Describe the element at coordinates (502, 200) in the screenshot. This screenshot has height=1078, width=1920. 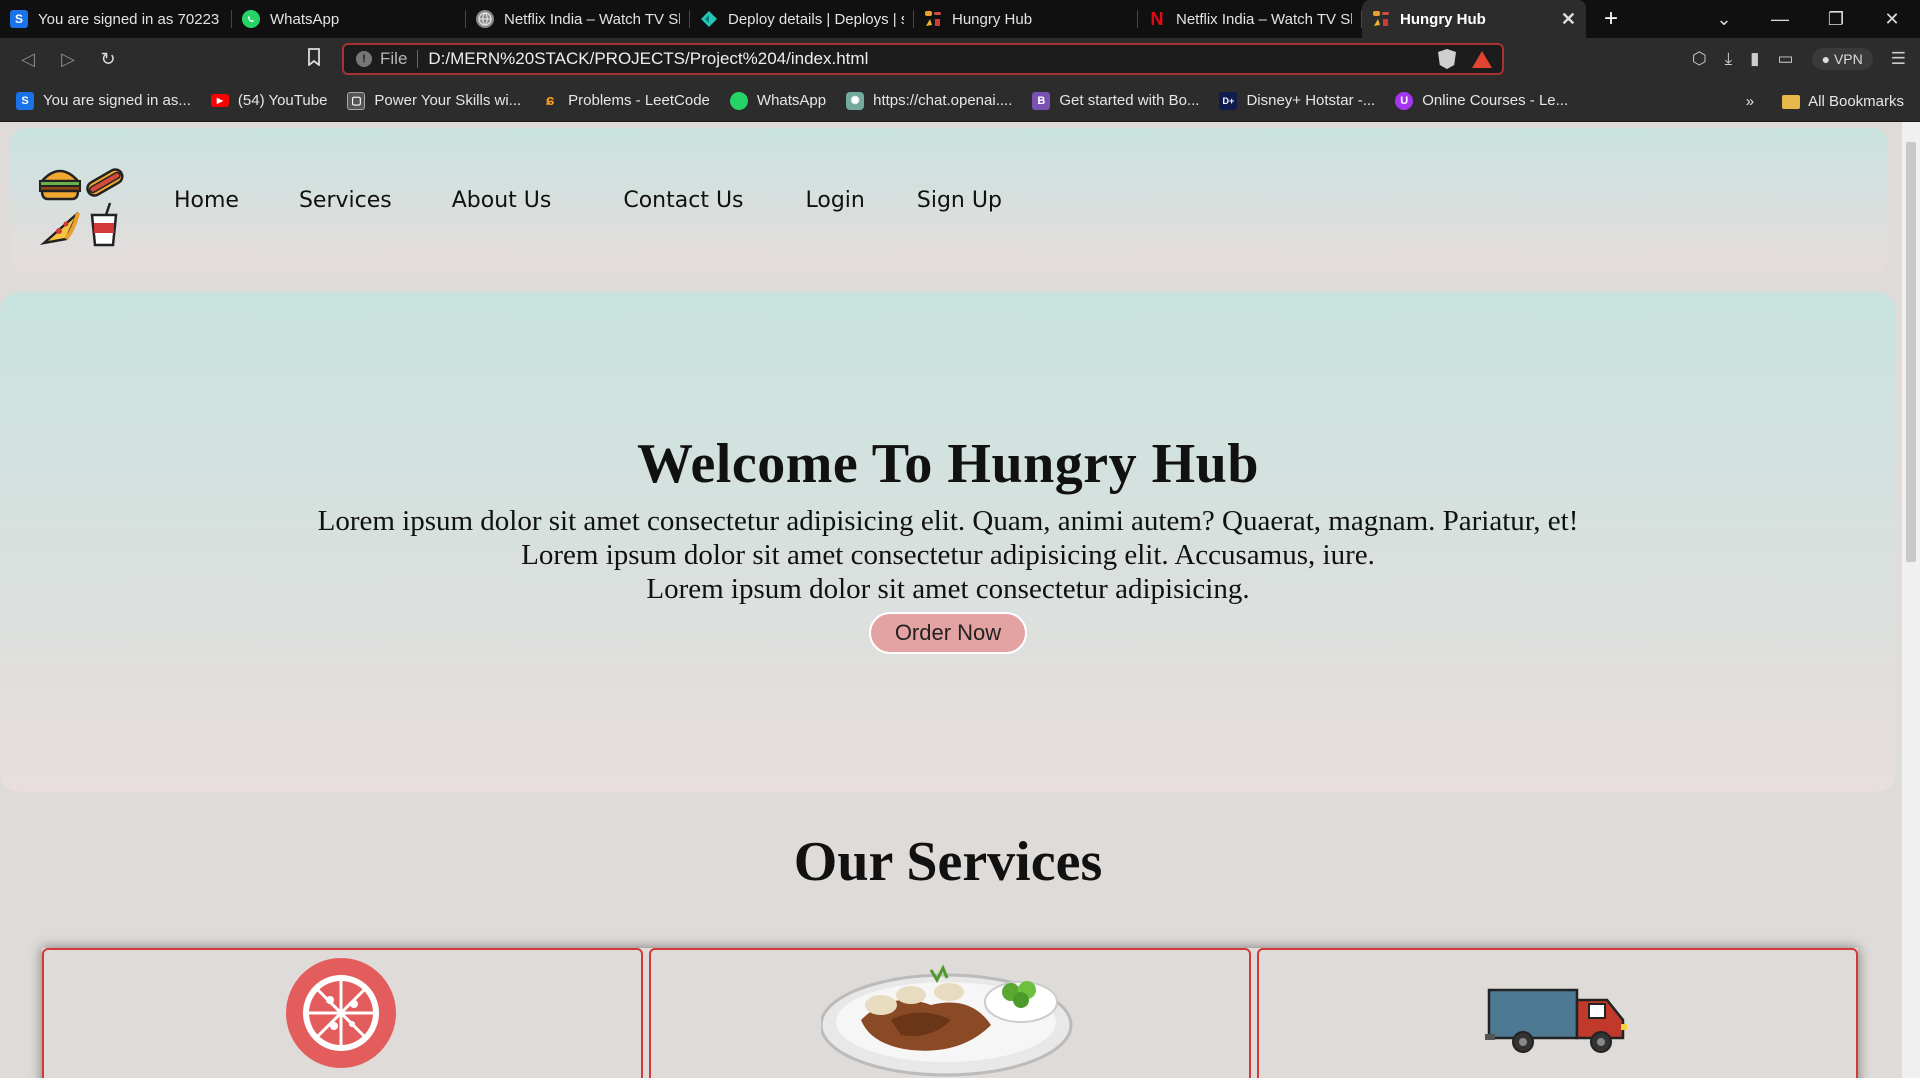
I see `nav-about-link: About Us` at that location.